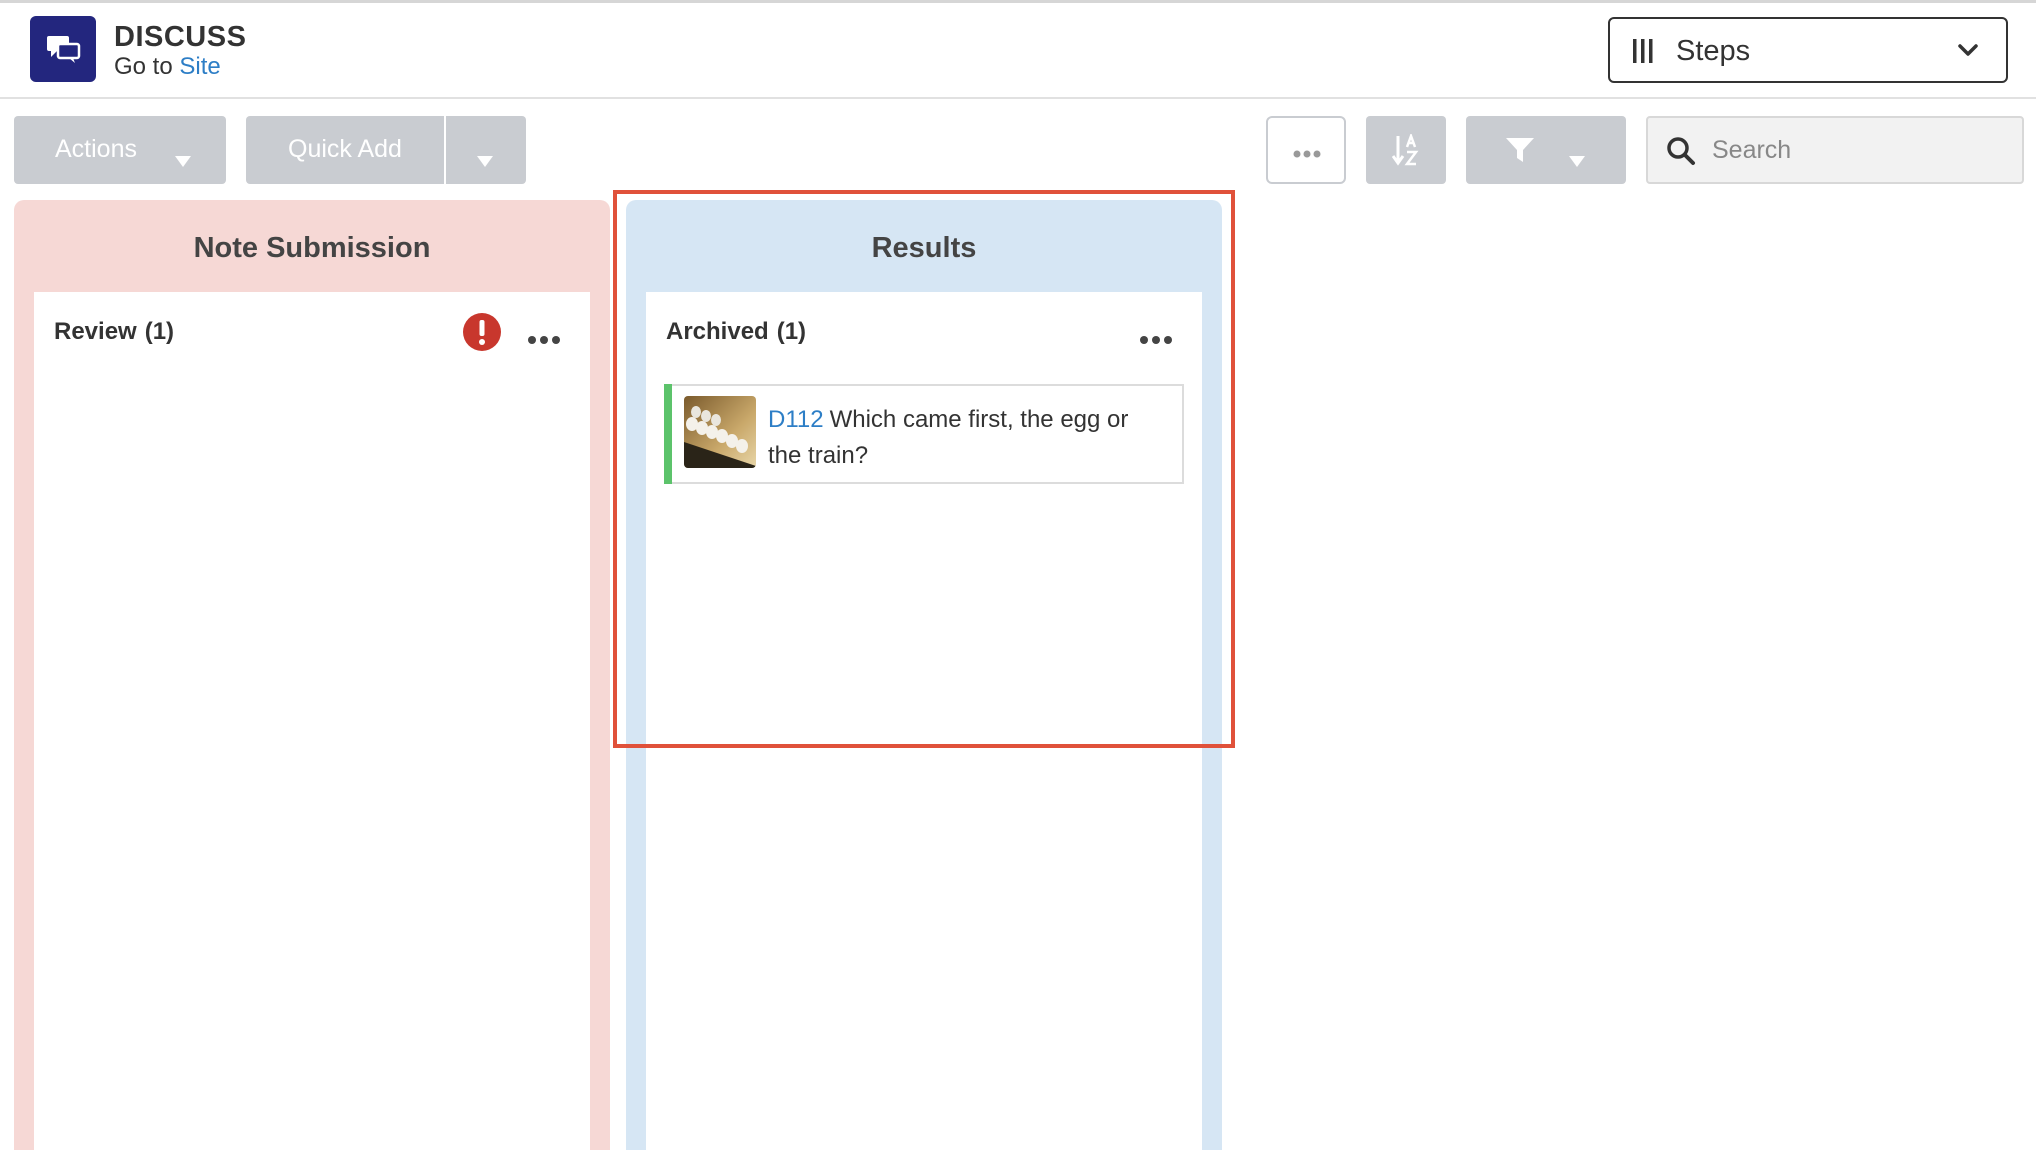  Describe the element at coordinates (1681, 153) in the screenshot. I see `search-icon` at that location.